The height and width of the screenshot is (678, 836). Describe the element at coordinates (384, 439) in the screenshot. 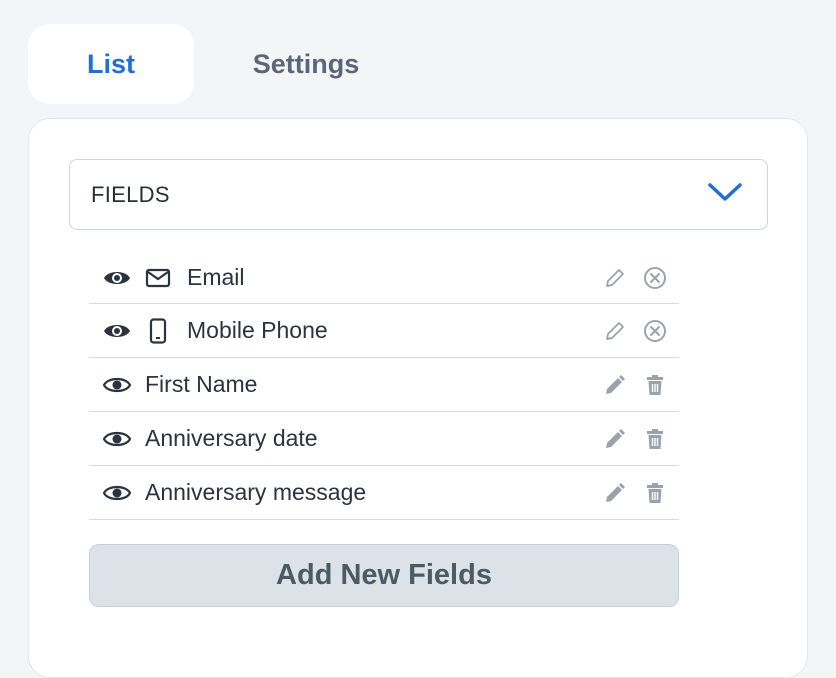

I see `field-row-anniversary-date: Anniversary date` at that location.